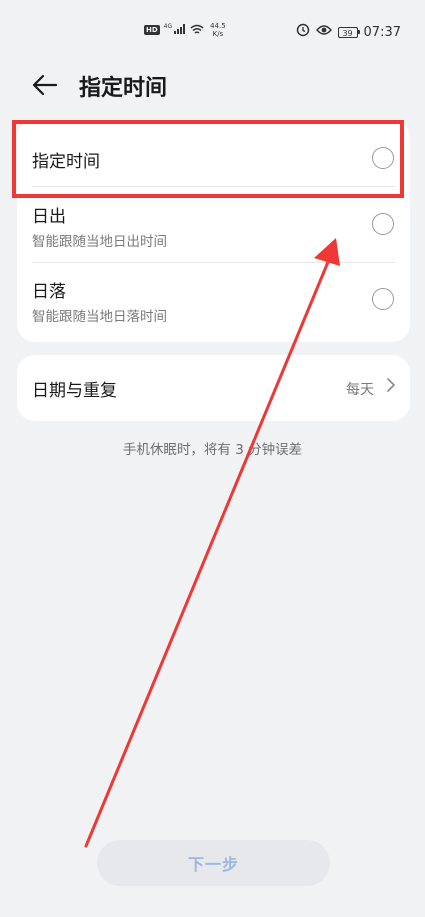 The height and width of the screenshot is (917, 425). I want to click on alarm-icon, so click(303, 32).